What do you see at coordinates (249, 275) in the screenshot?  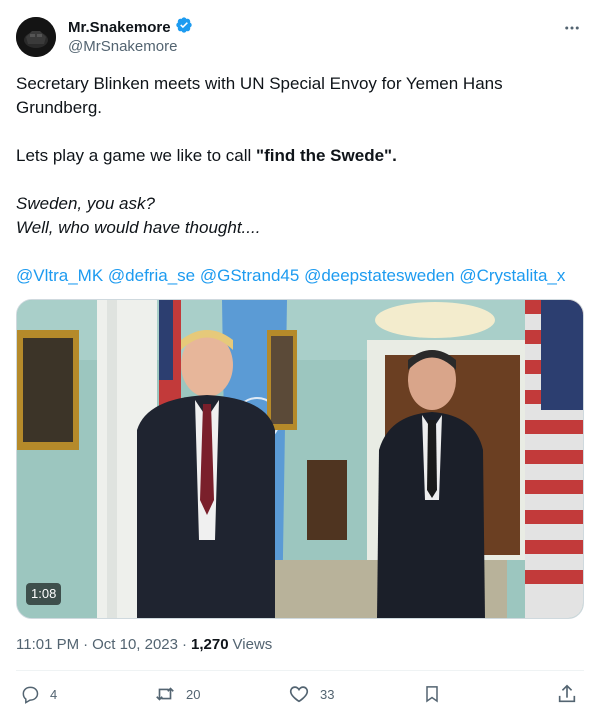 I see `mention-link: @GStrand45` at bounding box center [249, 275].